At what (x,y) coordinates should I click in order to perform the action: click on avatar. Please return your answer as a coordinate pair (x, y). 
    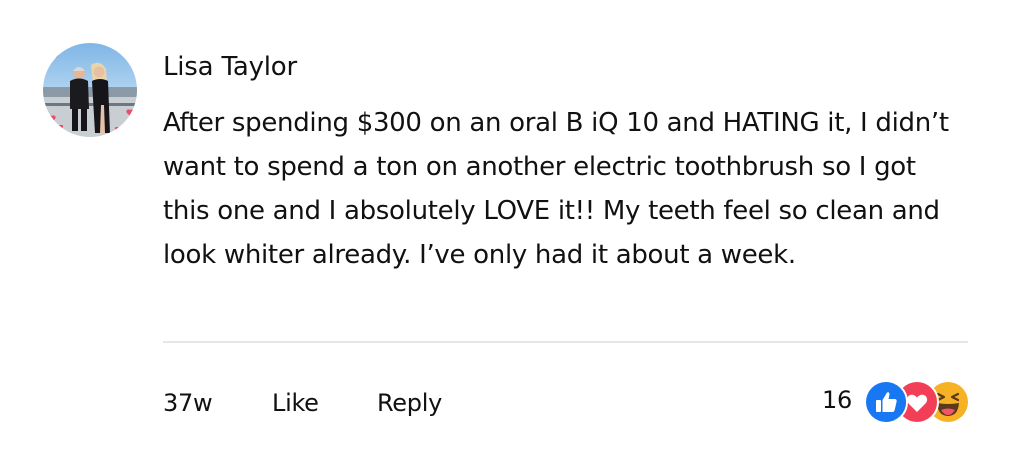
    Looking at the image, I should click on (90, 90).